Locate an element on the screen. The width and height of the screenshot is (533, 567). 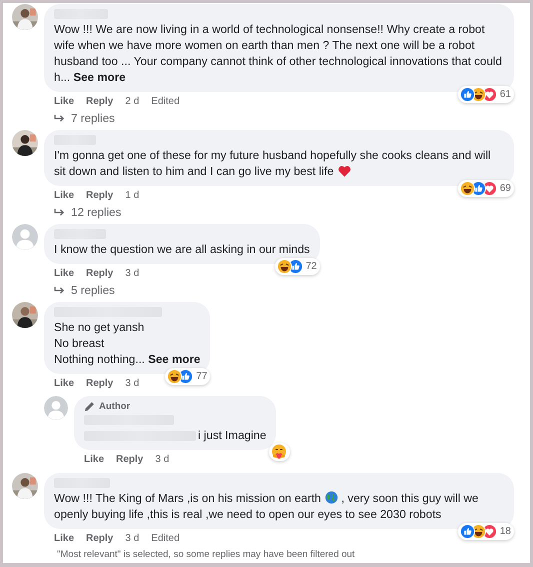
reaction-summary: 77 is located at coordinates (187, 376).